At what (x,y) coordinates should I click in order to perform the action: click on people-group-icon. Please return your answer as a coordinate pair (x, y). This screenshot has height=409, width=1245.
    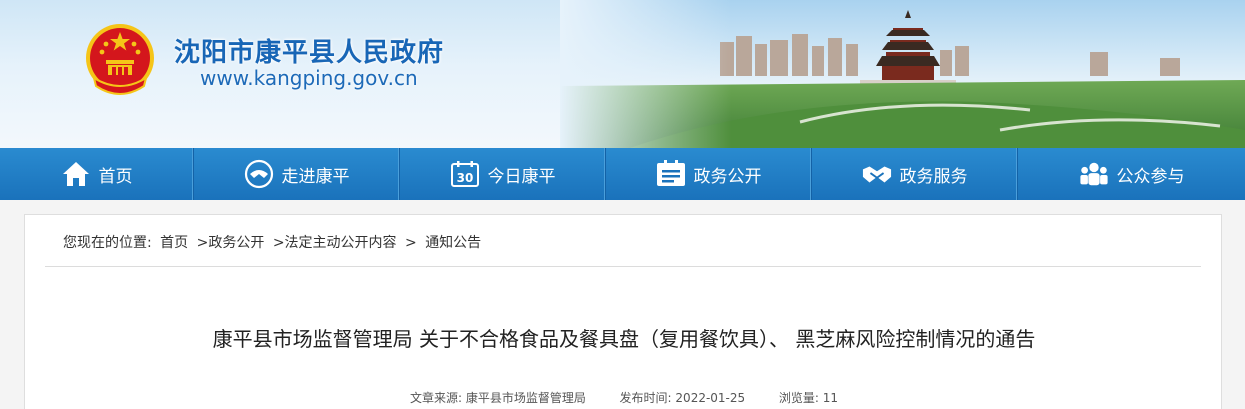
    Looking at the image, I should click on (1094, 174).